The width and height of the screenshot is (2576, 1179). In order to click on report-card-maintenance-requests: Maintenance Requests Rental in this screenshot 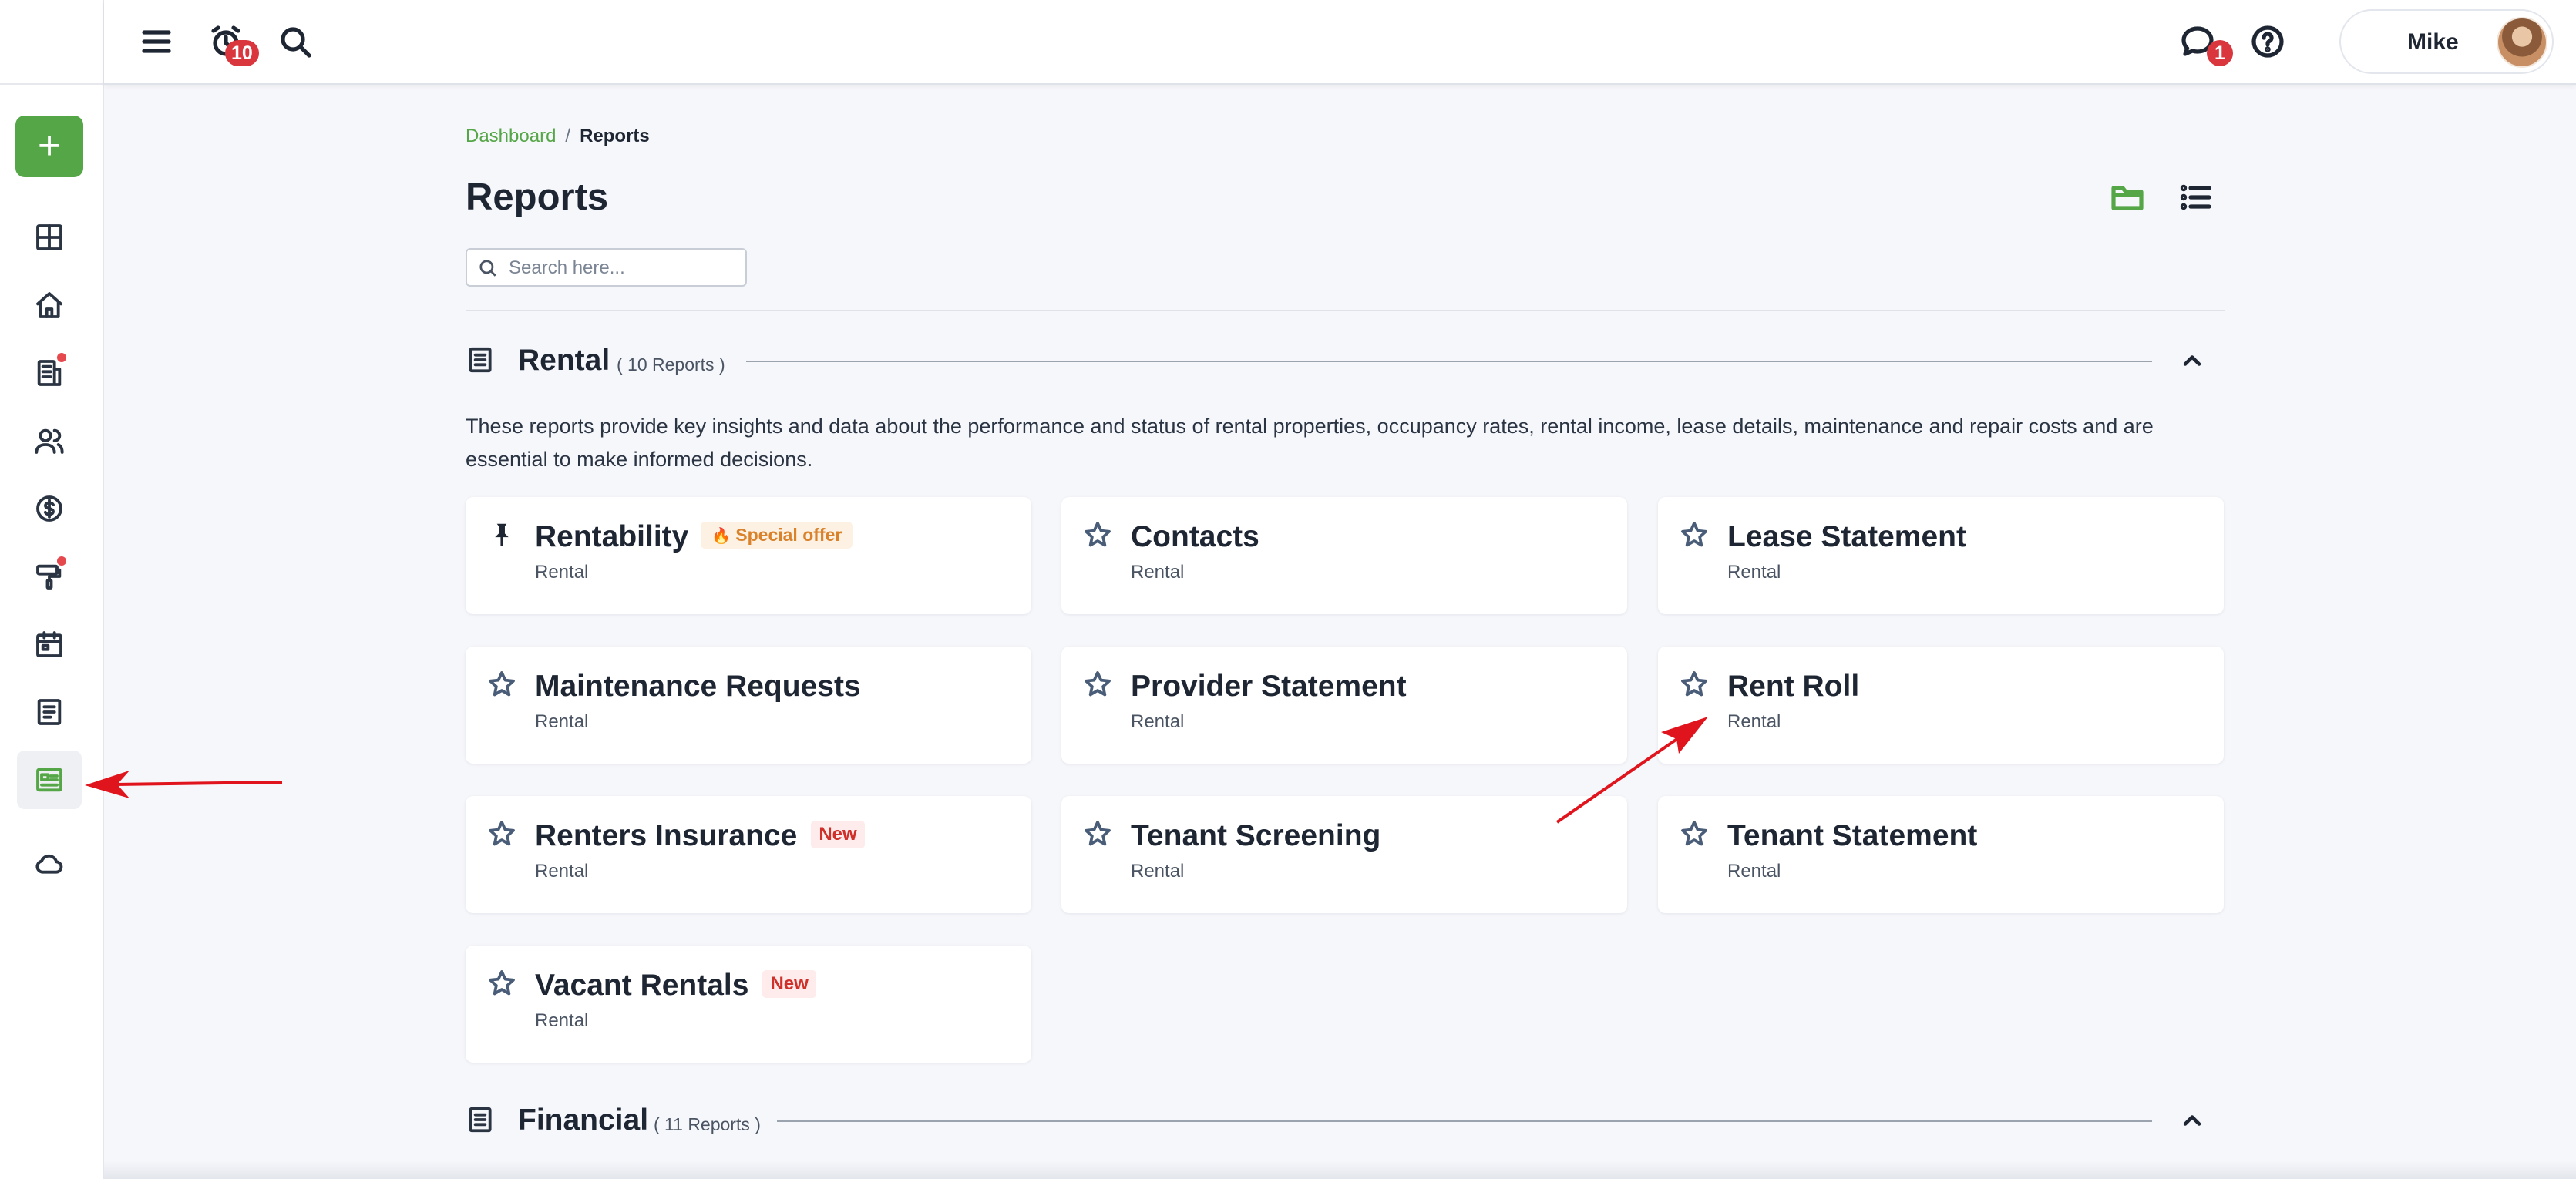, I will do `click(748, 705)`.